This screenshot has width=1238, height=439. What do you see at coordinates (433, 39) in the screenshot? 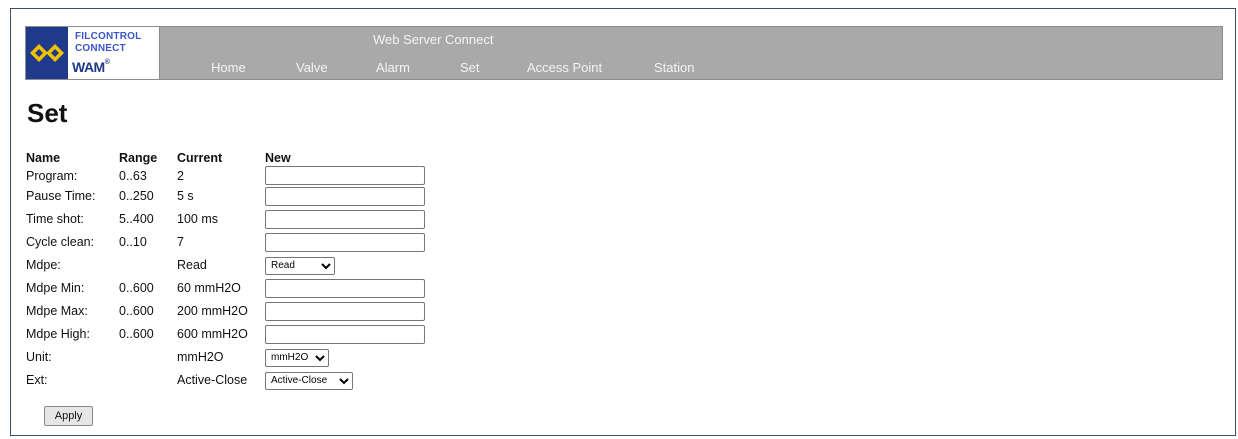
I see `app-title: Web Server Connect` at bounding box center [433, 39].